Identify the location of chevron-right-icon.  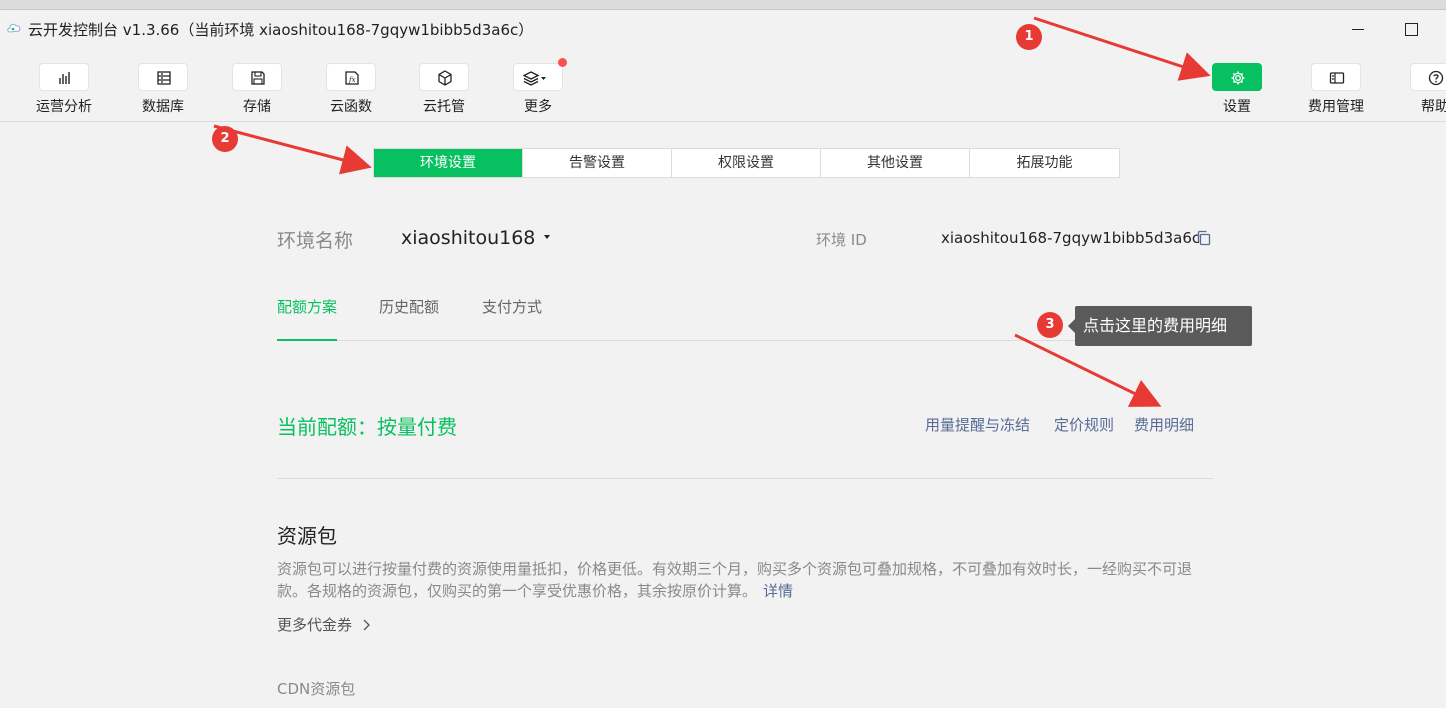
(366, 625).